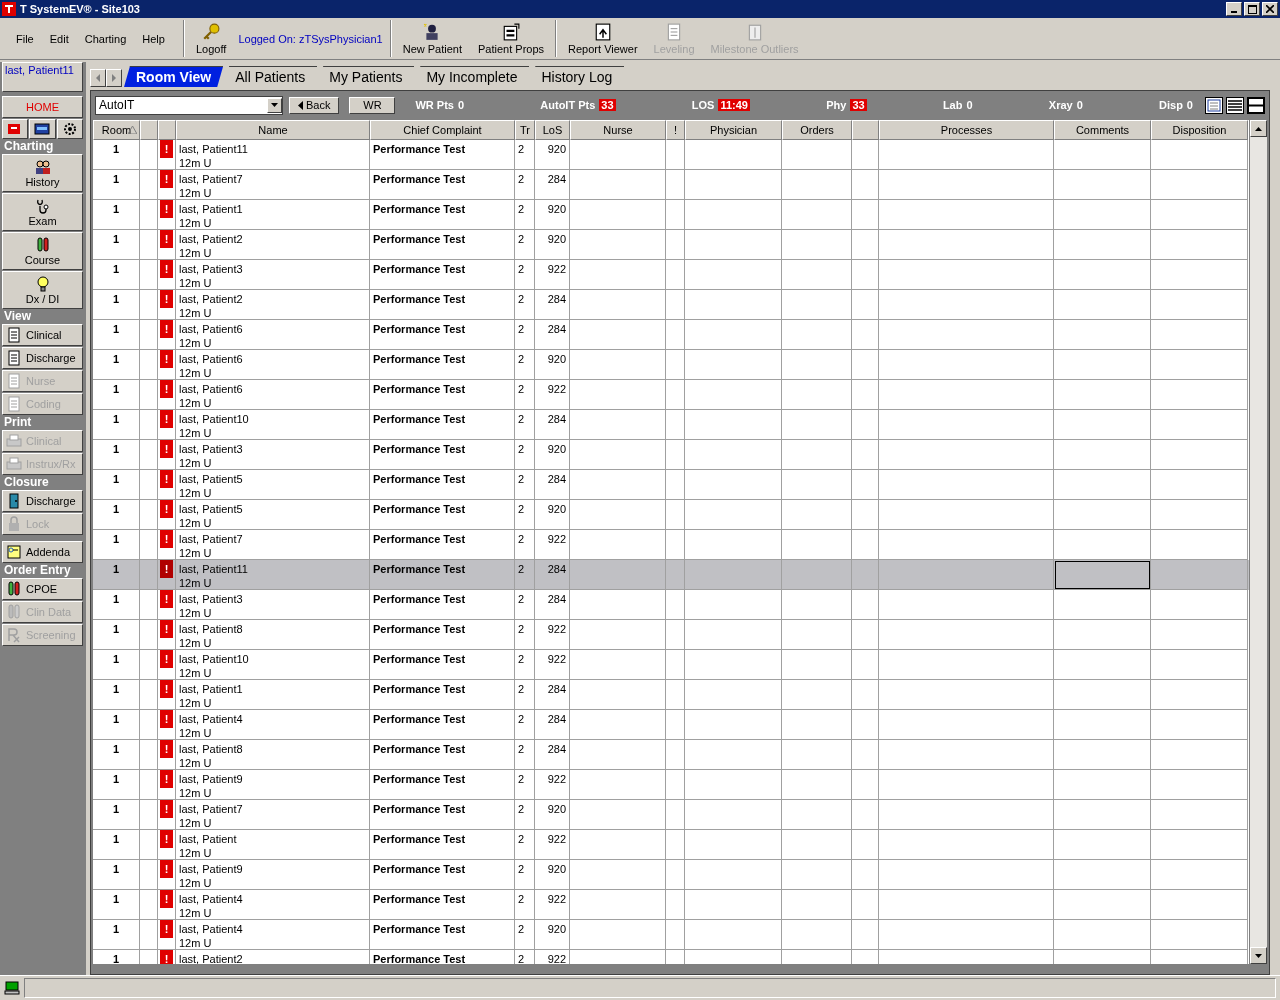  I want to click on column-header: Tr, so click(525, 130).